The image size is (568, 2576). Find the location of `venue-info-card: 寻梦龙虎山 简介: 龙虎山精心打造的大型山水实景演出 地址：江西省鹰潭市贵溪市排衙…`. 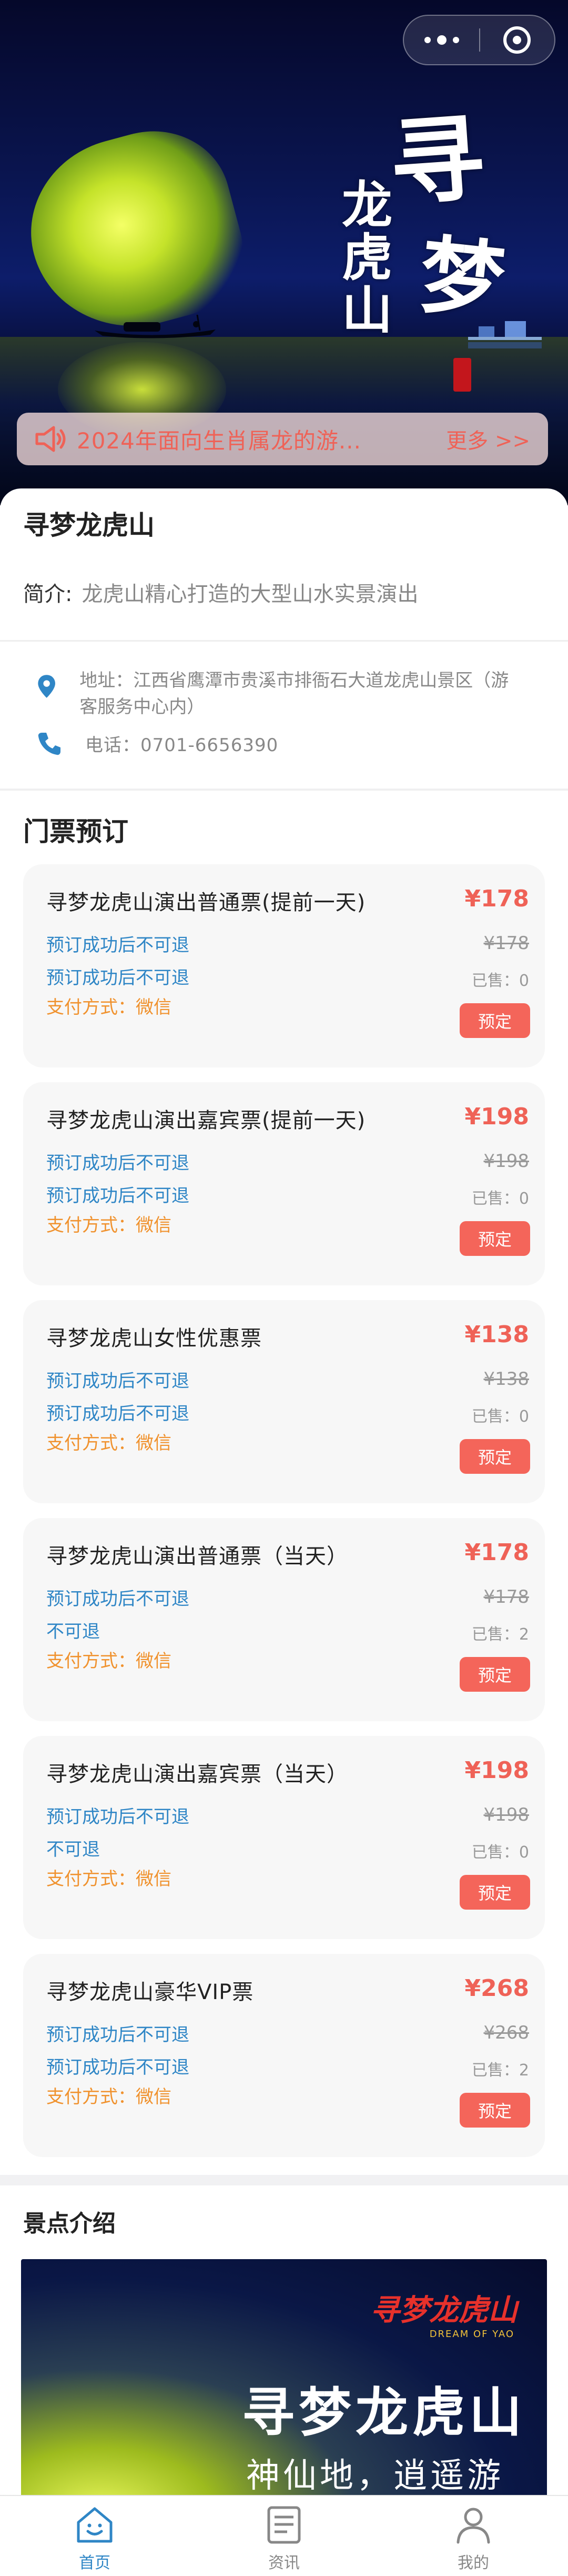

venue-info-card: 寻梦龙虎山 简介: 龙虎山精心打造的大型山水实景演出 地址：江西省鹰潭市贵溪市排衙… is located at coordinates (284, 640).